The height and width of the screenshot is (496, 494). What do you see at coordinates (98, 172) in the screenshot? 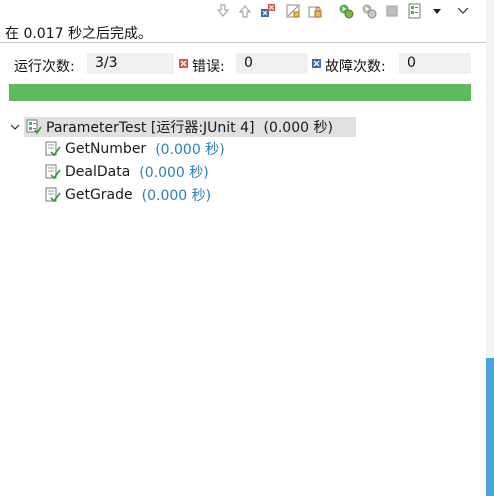
I see `test-label: DealData` at bounding box center [98, 172].